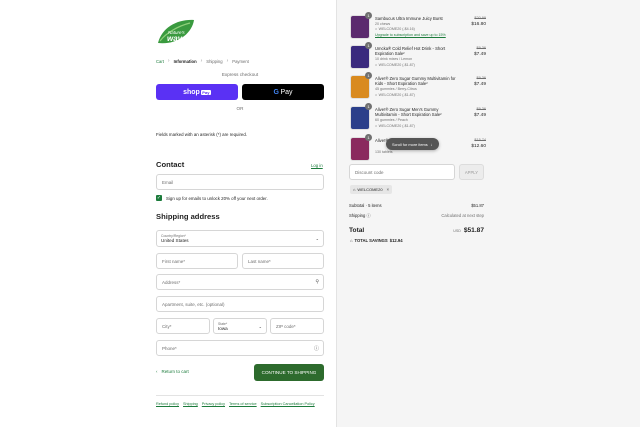  Describe the element at coordinates (213, 404) in the screenshot. I see `privacy-policy-link: Privacy policy` at that location.